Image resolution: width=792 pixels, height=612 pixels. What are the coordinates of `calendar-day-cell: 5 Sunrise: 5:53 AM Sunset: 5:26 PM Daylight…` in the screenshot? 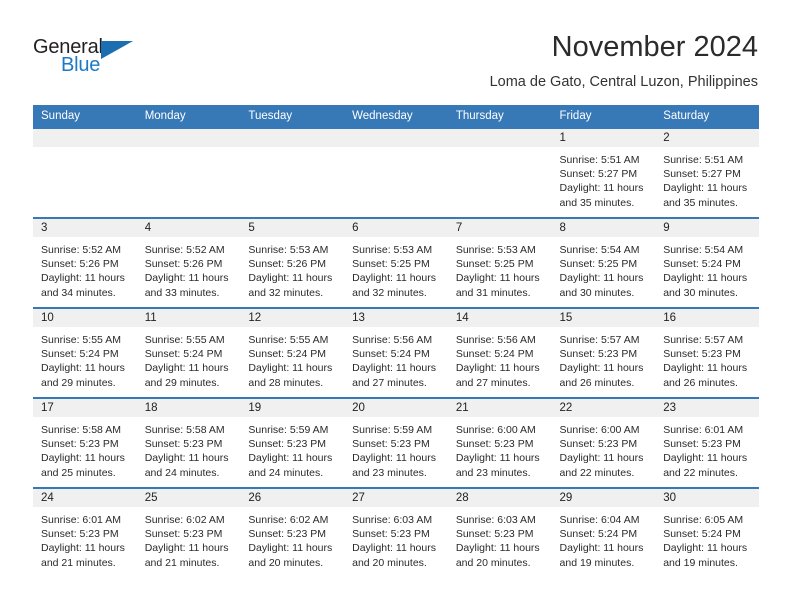 It's located at (292, 262).